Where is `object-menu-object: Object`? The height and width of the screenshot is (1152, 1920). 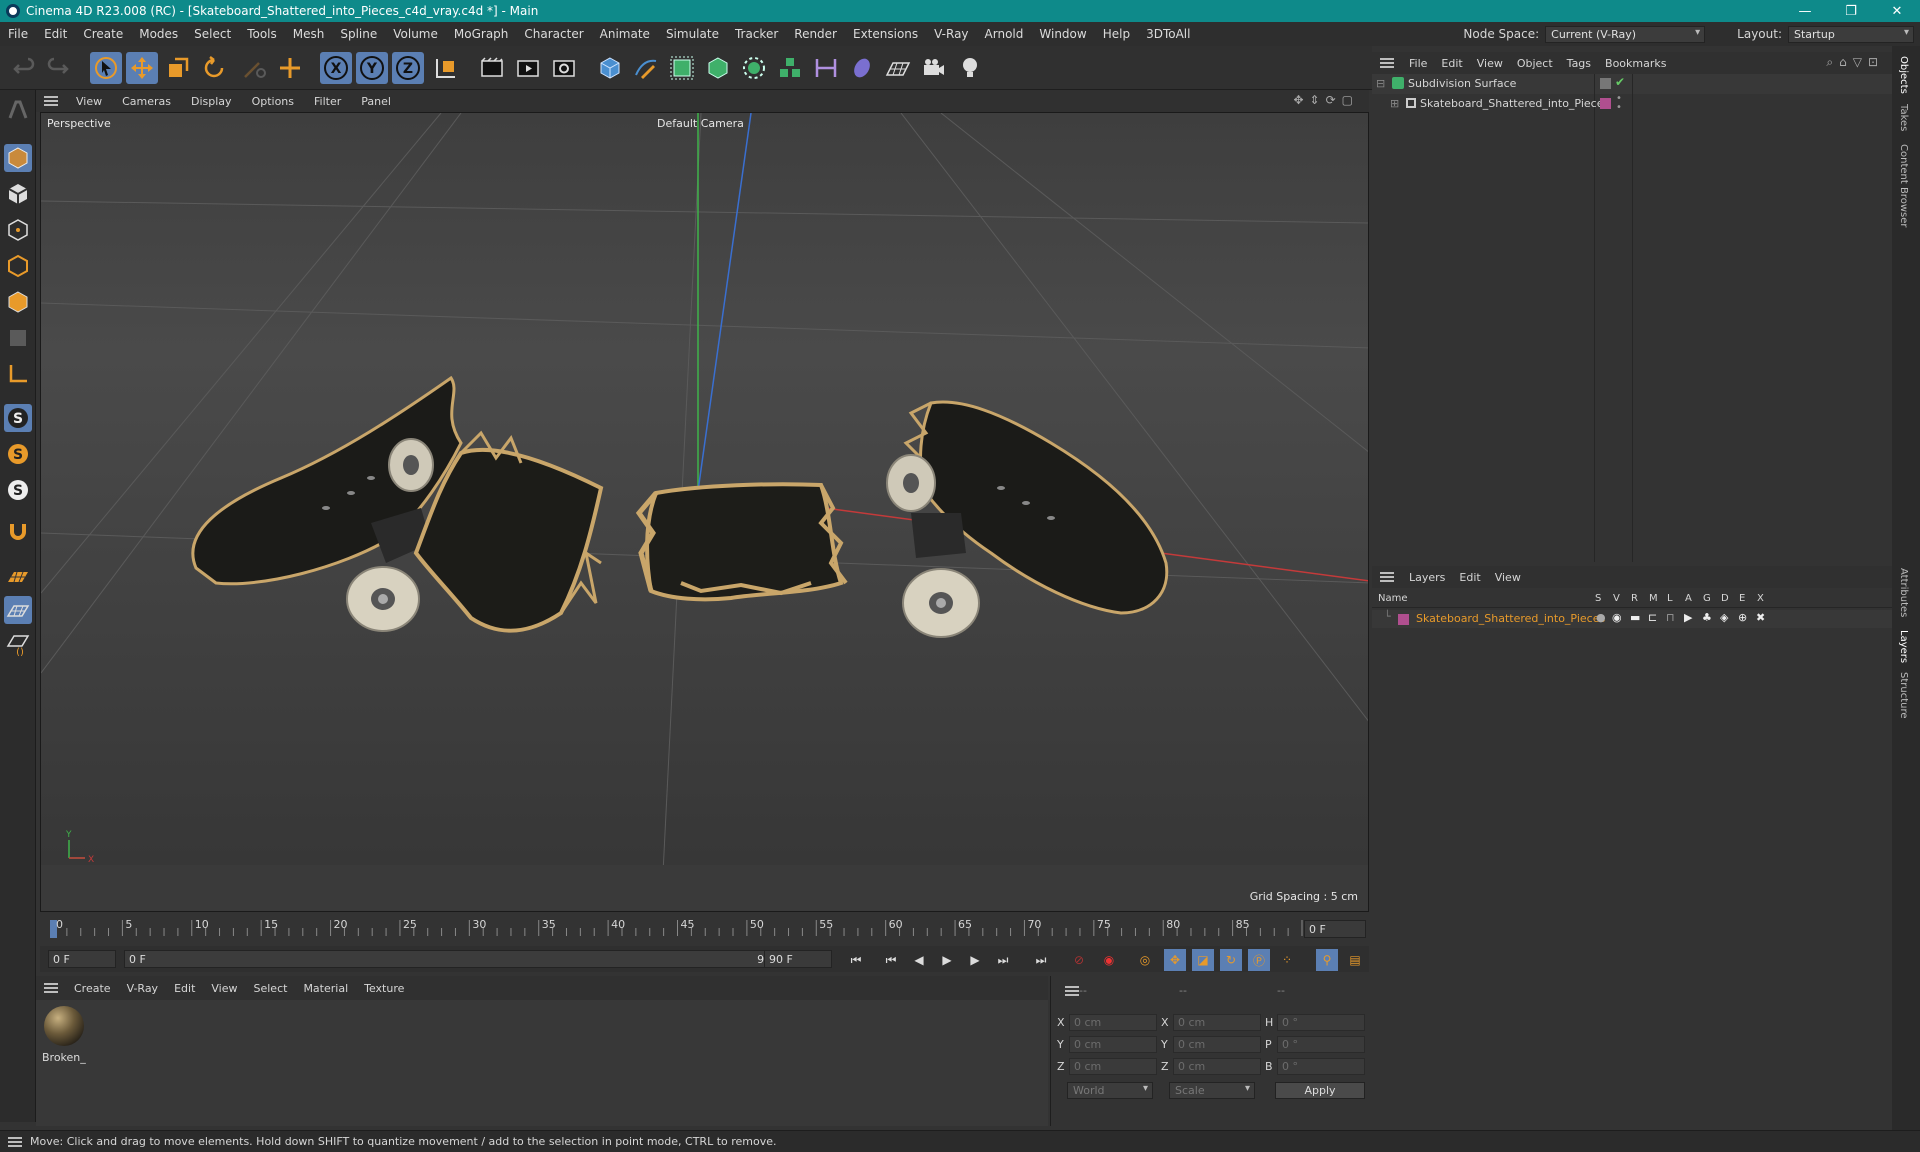 object-menu-object: Object is located at coordinates (1535, 63).